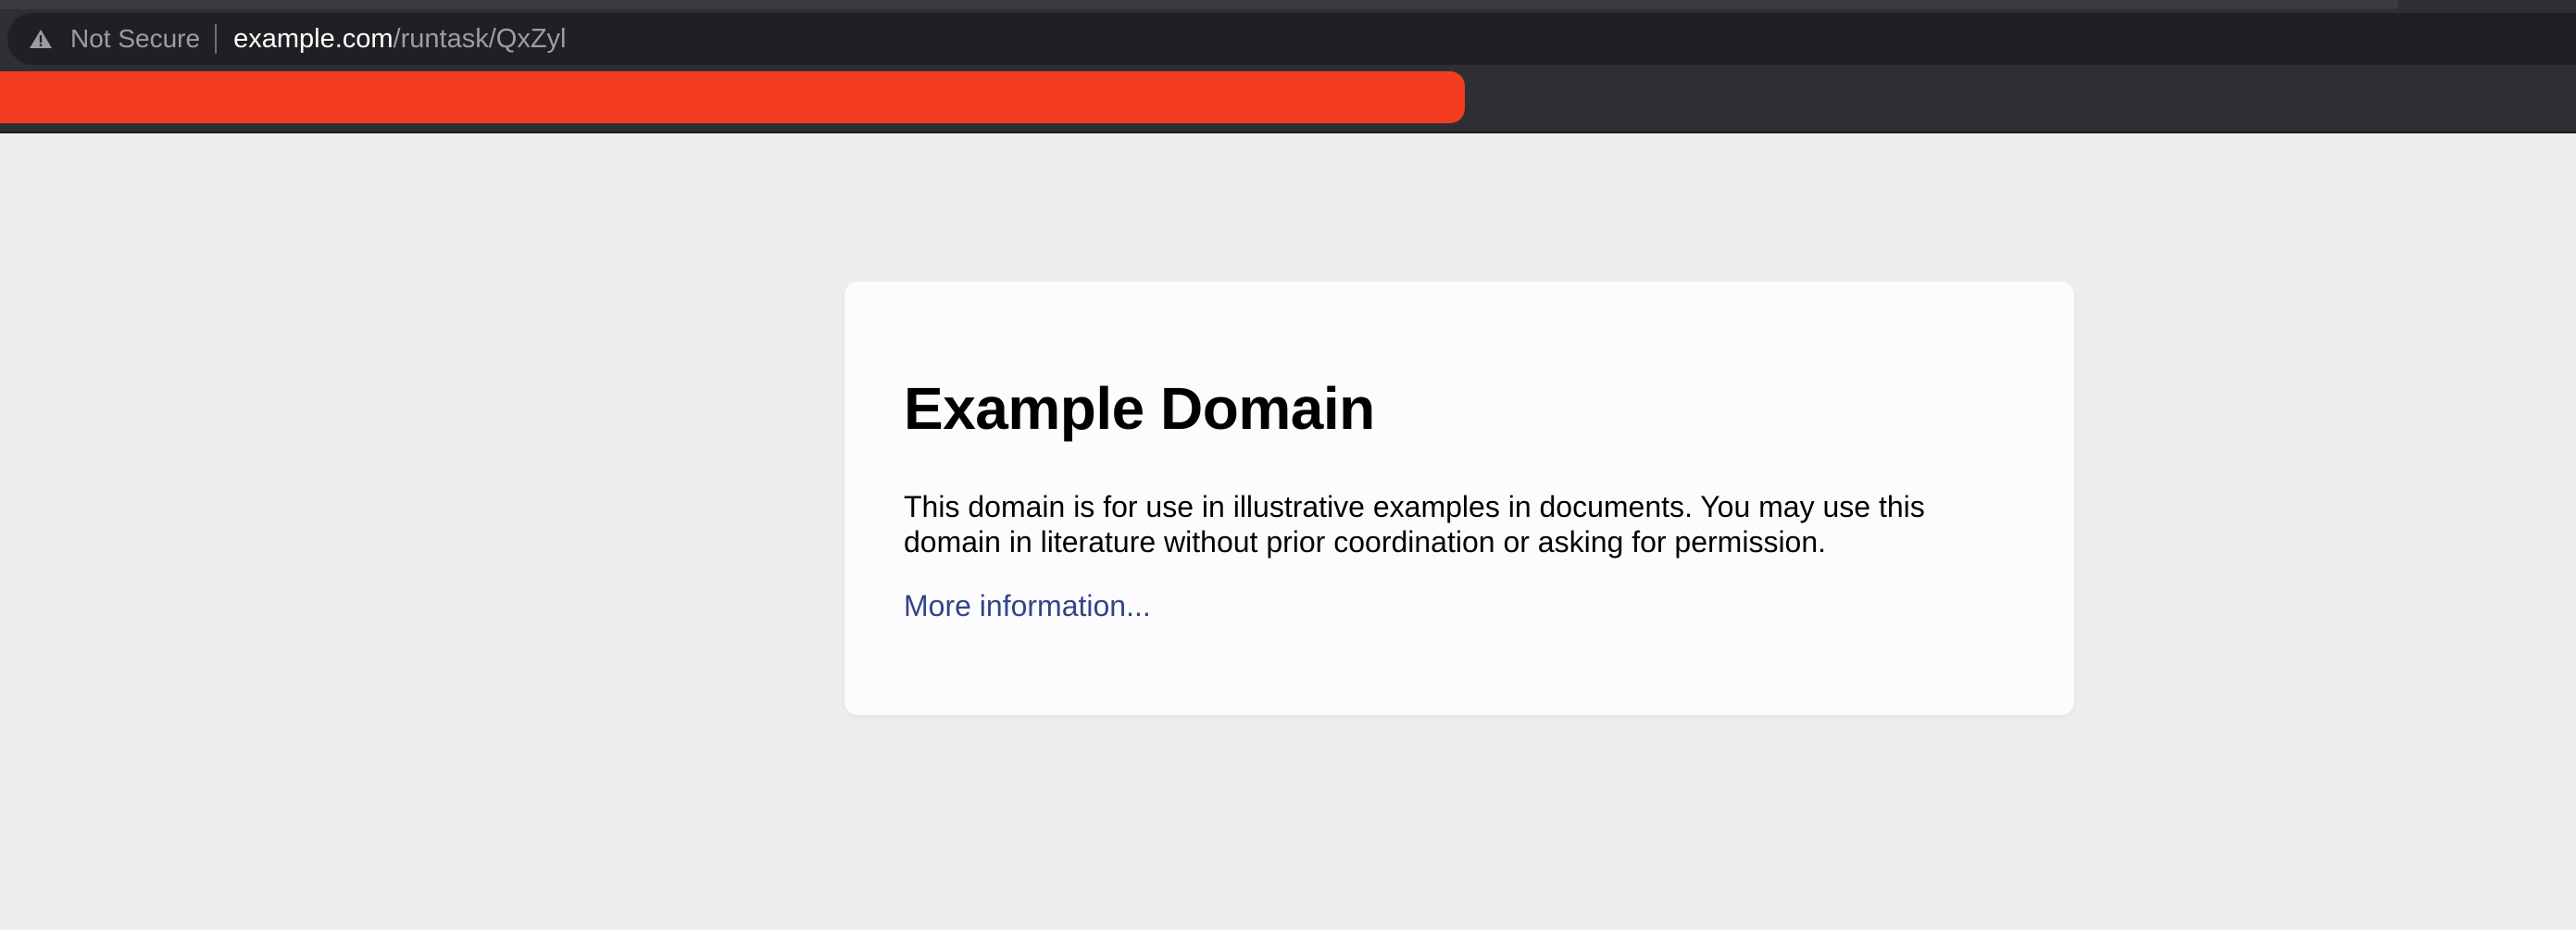  I want to click on warning-icon, so click(41, 39).